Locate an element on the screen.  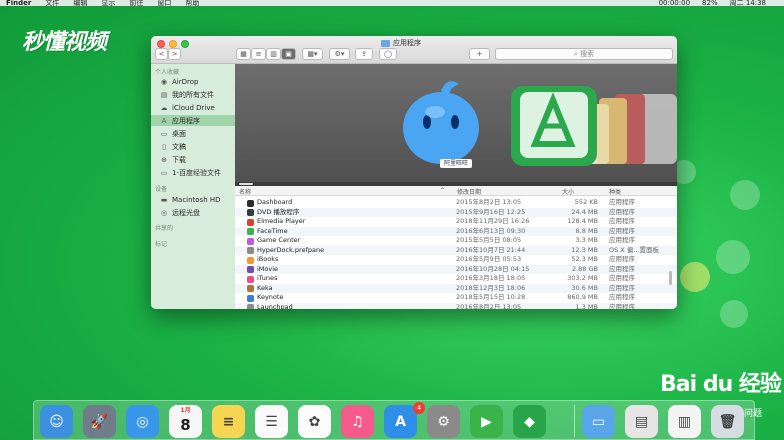
menu-window: 窗口 is located at coordinates (164, 3).